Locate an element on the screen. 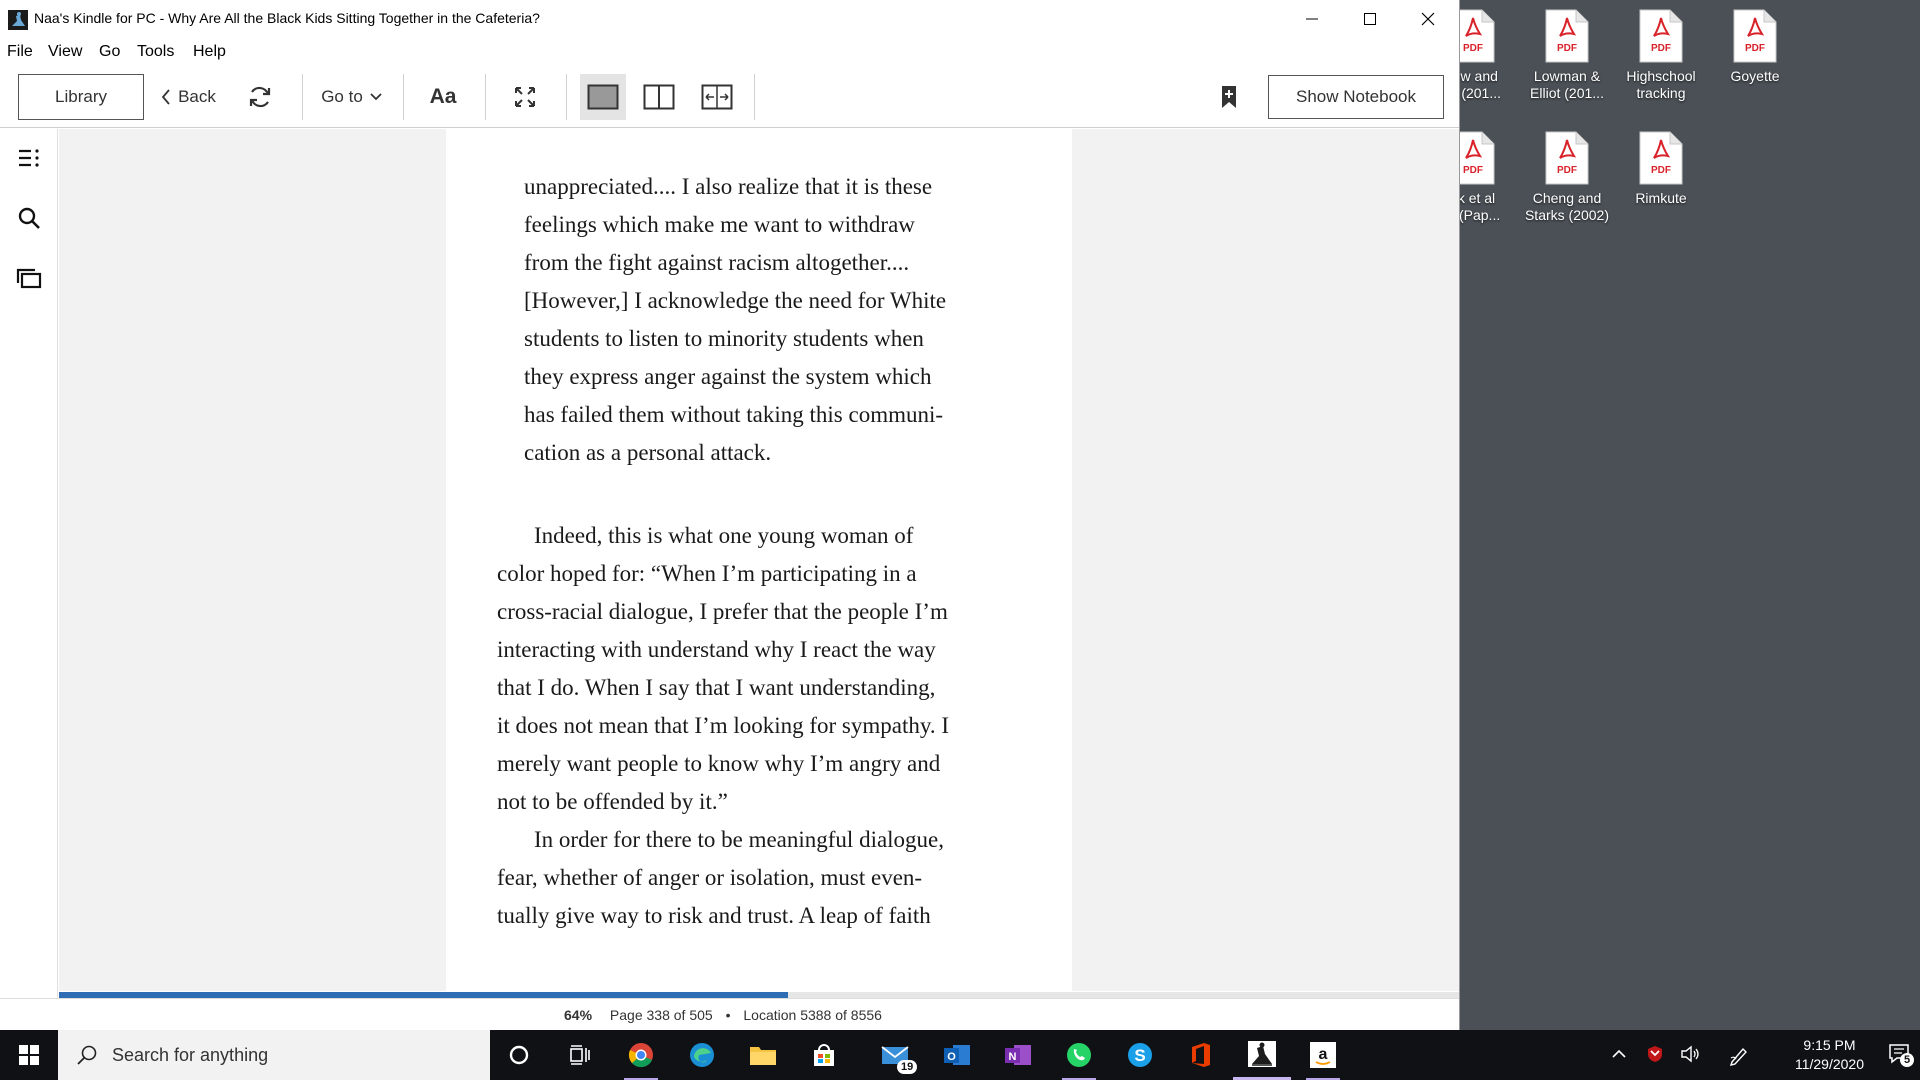 Image resolution: width=1920 pixels, height=1080 pixels. fullscreen-button is located at coordinates (525, 97).